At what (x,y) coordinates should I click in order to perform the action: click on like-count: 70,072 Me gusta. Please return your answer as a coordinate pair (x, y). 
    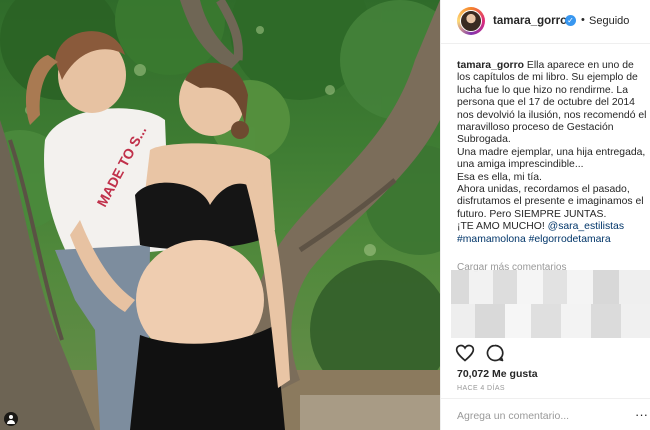
    Looking at the image, I should click on (497, 374).